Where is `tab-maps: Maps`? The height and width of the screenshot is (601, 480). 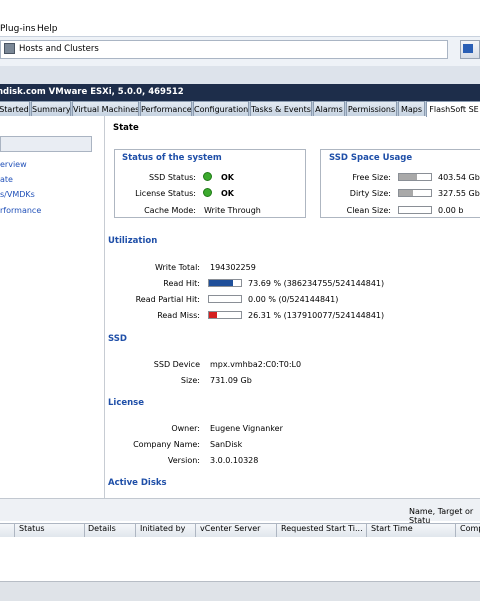
tab-maps: Maps is located at coordinates (411, 108).